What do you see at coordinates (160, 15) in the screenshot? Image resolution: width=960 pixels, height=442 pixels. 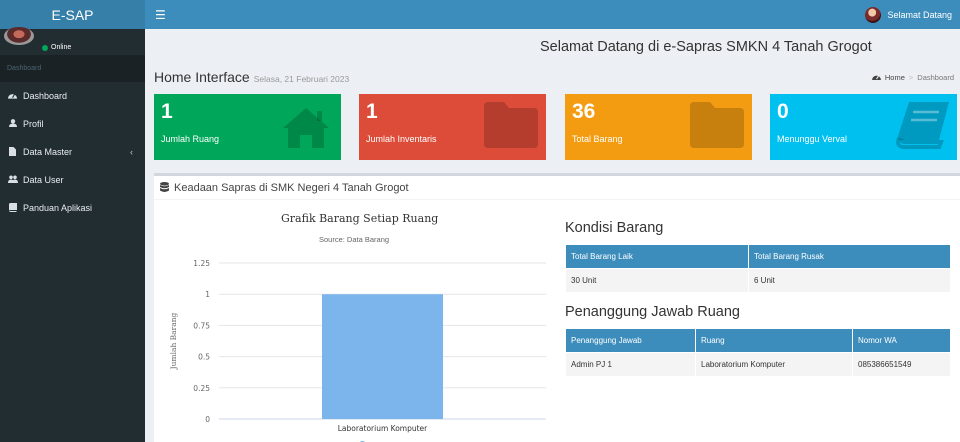 I see `bars-icon: ☰` at bounding box center [160, 15].